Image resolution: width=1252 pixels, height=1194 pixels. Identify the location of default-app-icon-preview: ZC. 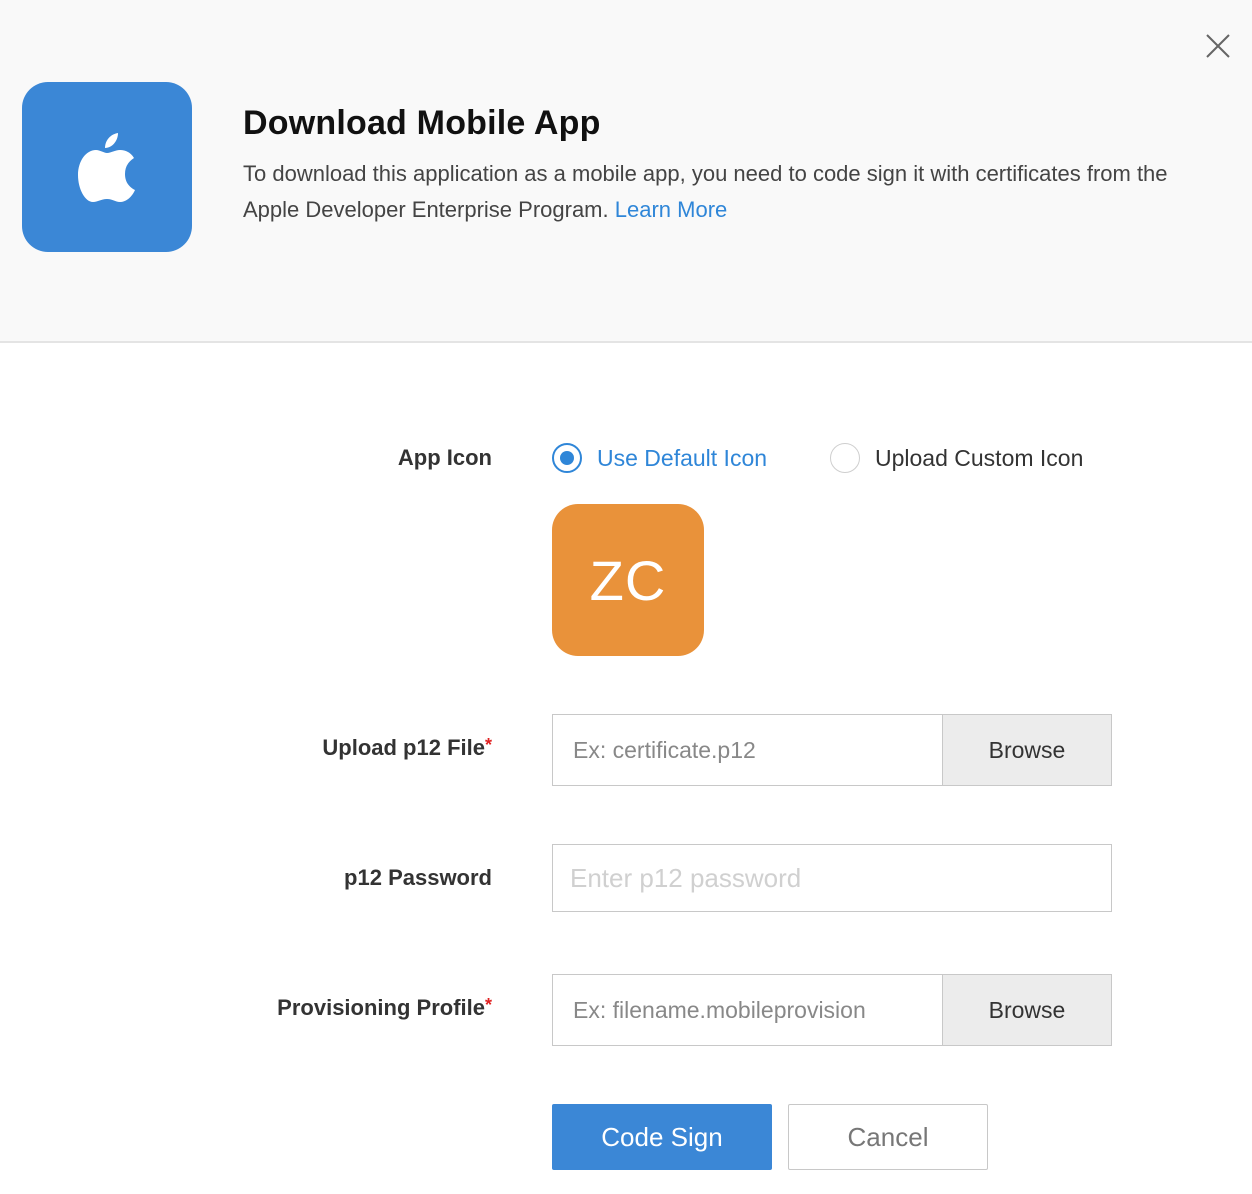
(628, 580).